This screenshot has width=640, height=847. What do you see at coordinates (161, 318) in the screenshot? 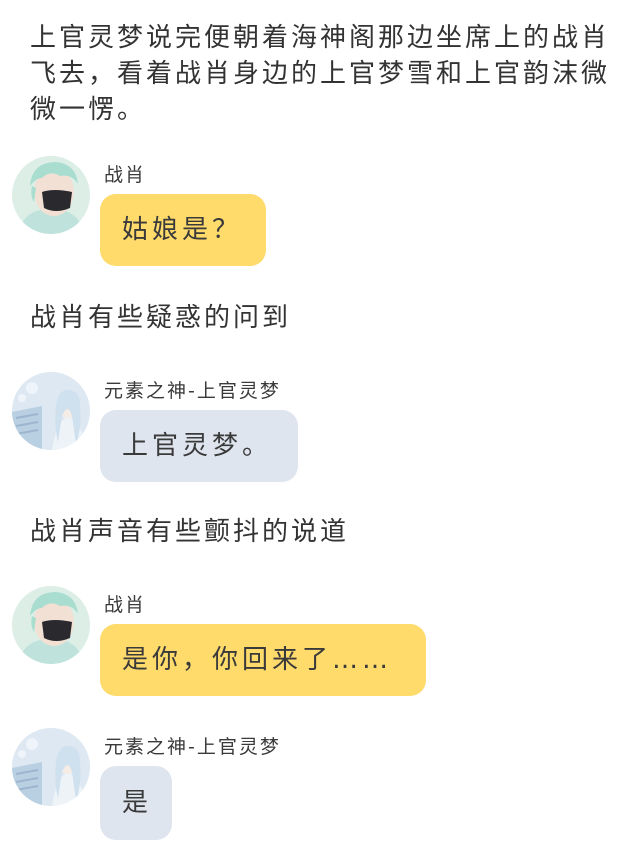
I see `narration-text: 战肖有些疑惑的问到` at bounding box center [161, 318].